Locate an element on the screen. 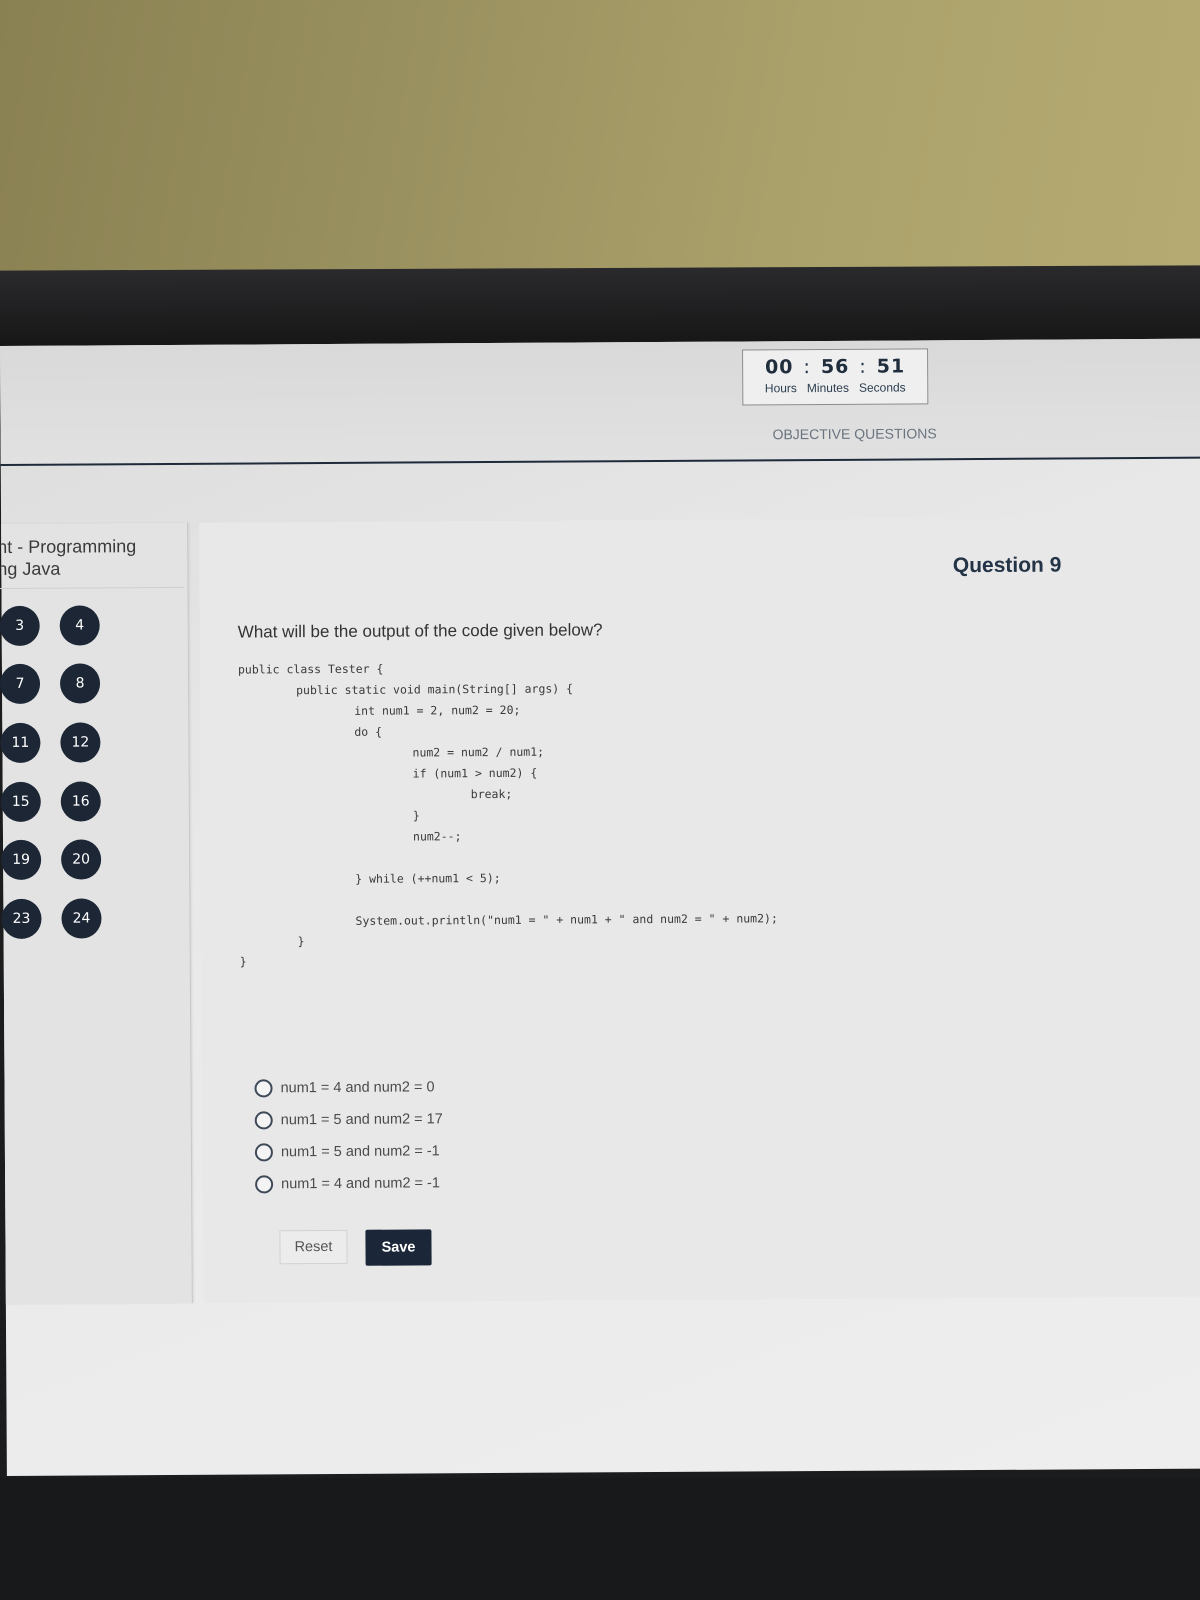 The height and width of the screenshot is (1600, 1200). reset-button: Reset is located at coordinates (313, 1247).